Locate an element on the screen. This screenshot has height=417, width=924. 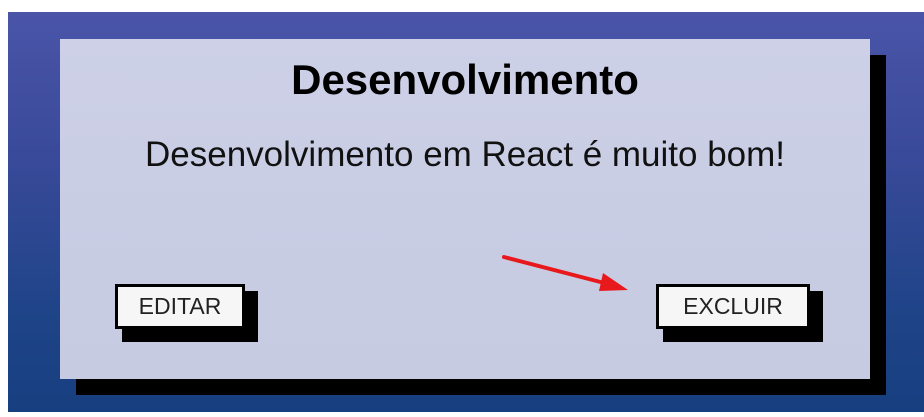
arrow-head is located at coordinates (613, 282).